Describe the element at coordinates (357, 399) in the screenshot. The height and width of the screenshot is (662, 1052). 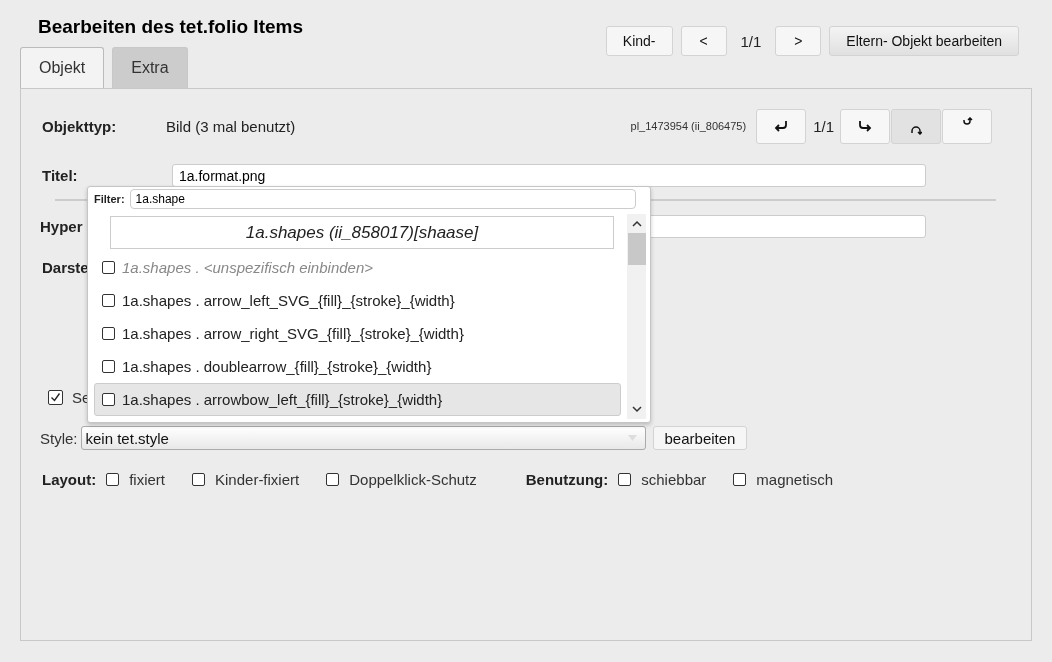
I see `list-item: 1a.shapes . arrowbow_left_{fill}_{stroke}_{width}` at that location.